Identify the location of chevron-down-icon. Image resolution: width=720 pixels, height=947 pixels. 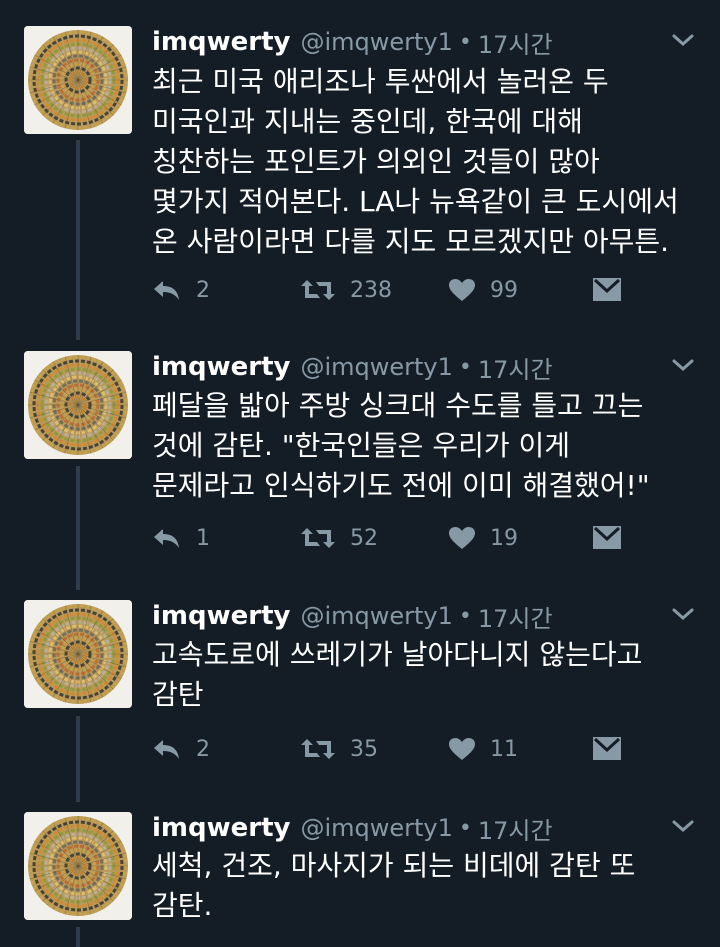
(683, 826).